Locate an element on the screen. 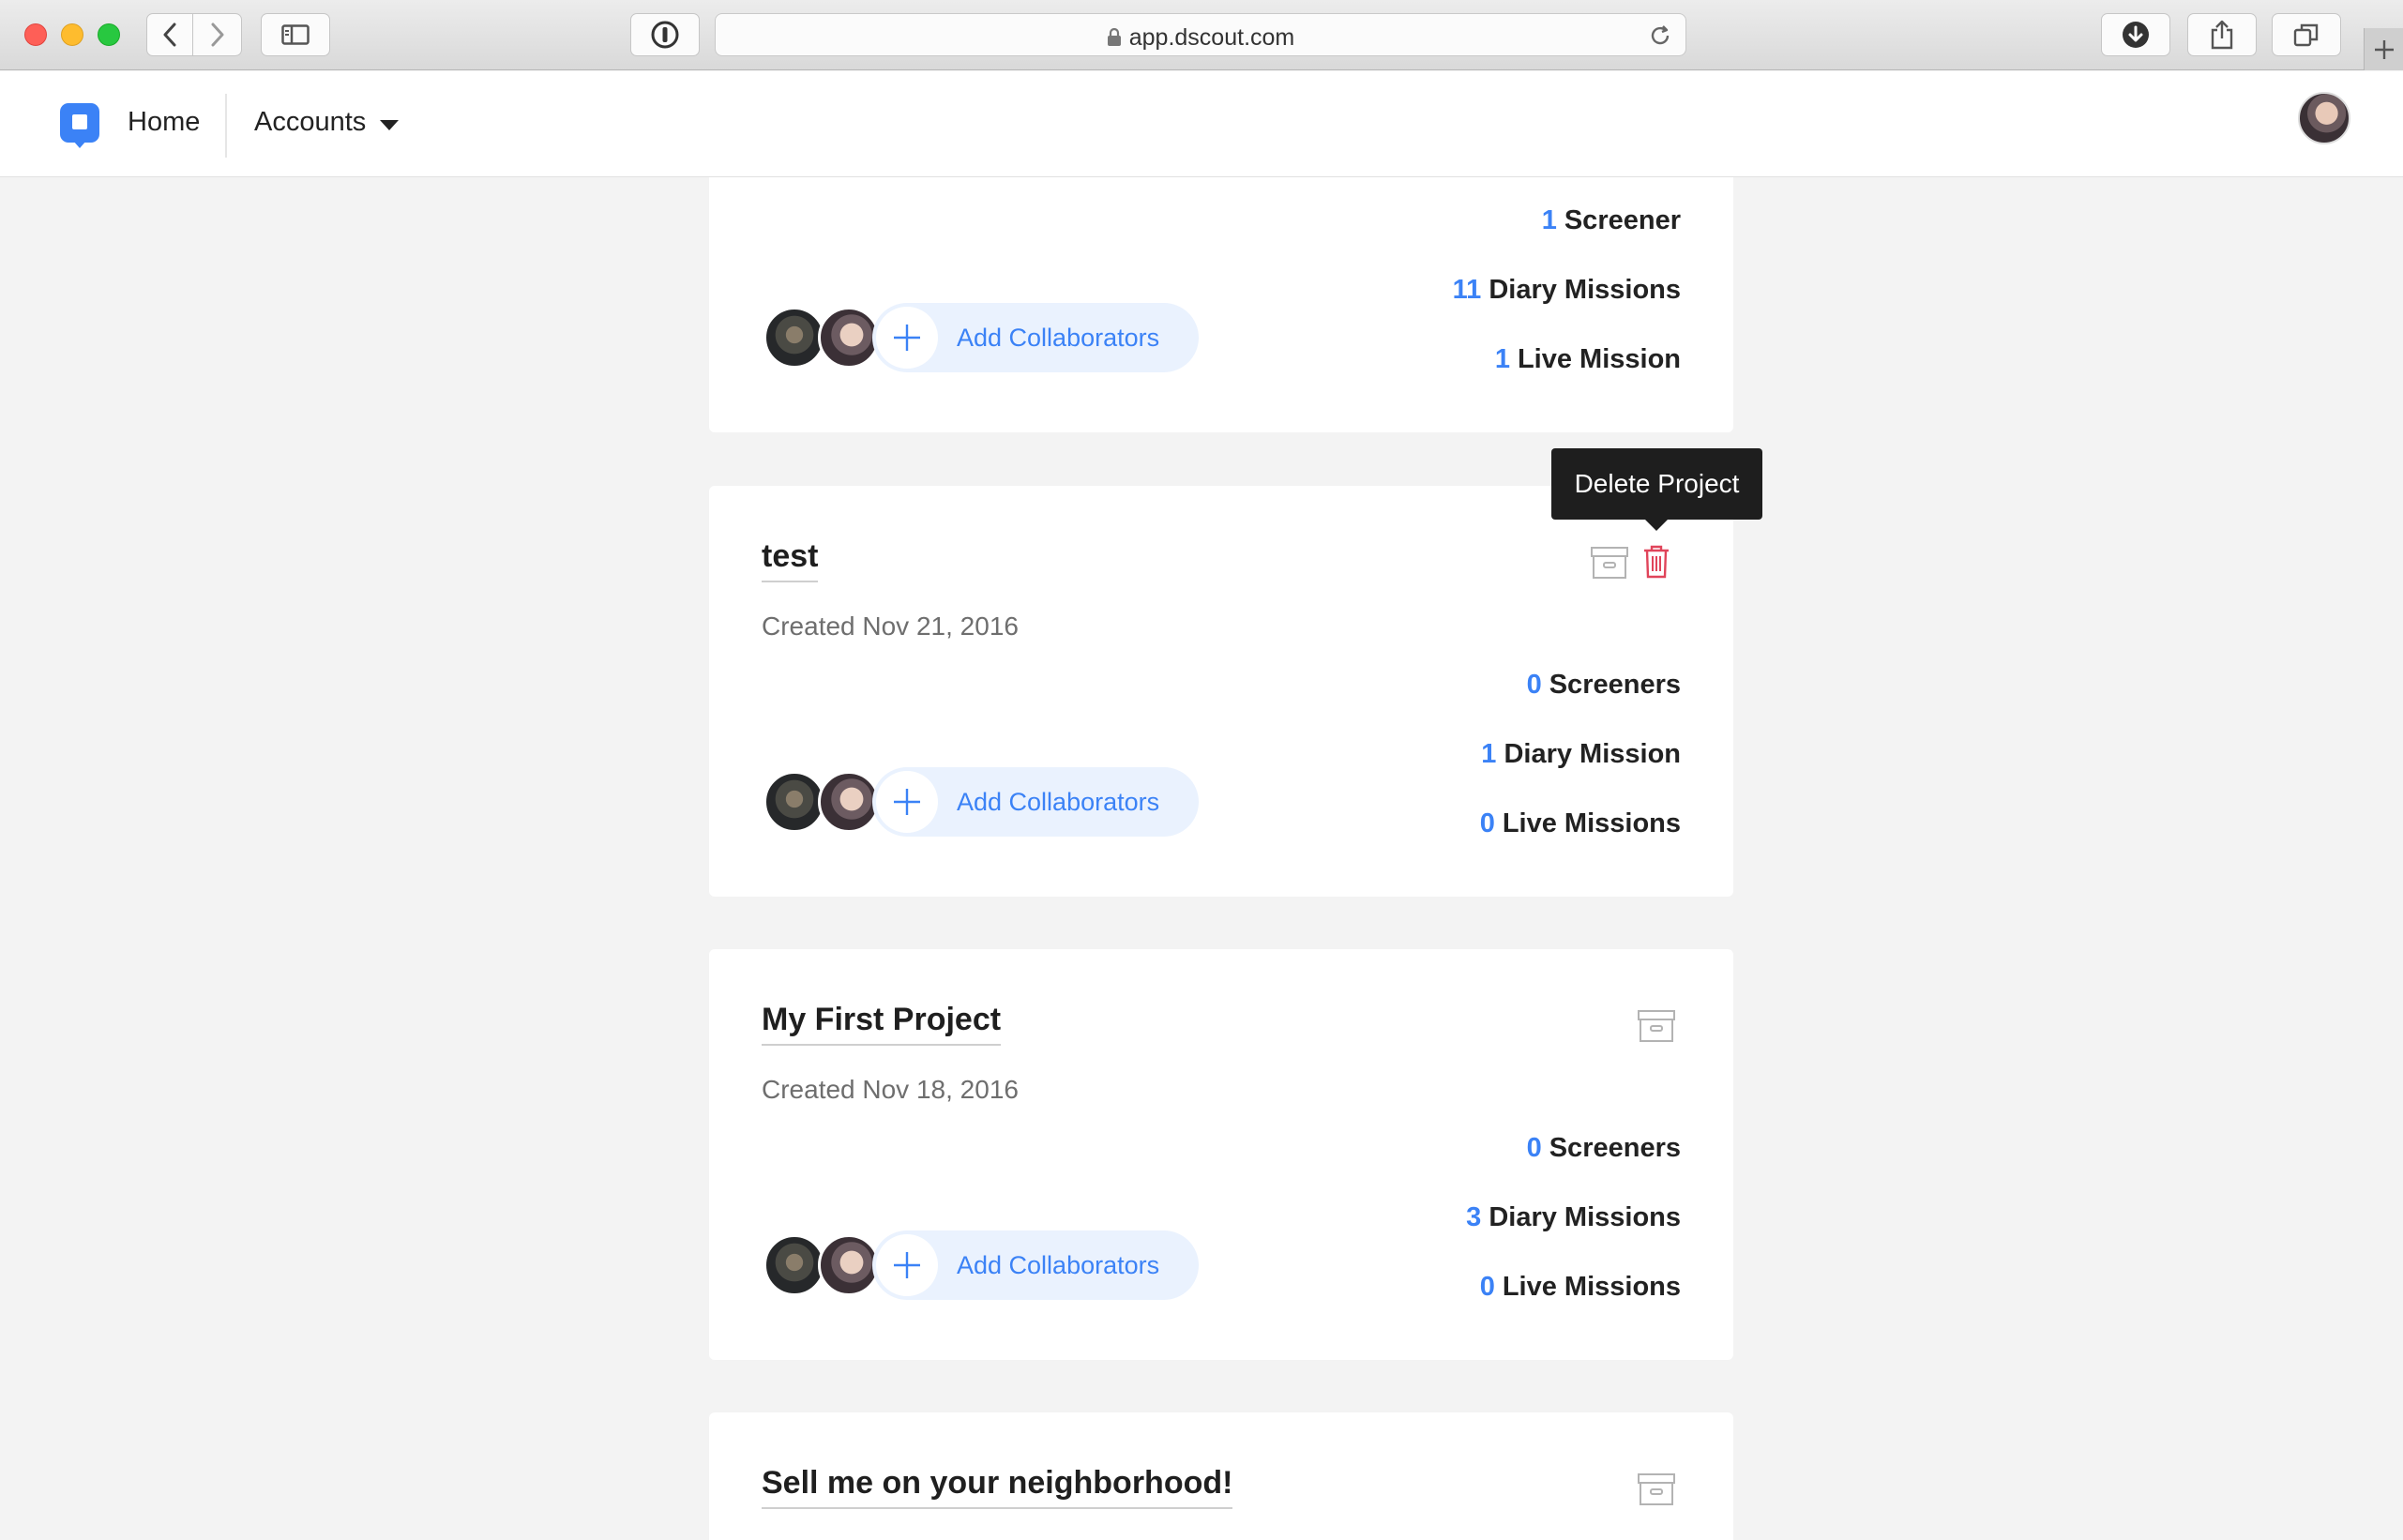  project-title: test is located at coordinates (790, 560).